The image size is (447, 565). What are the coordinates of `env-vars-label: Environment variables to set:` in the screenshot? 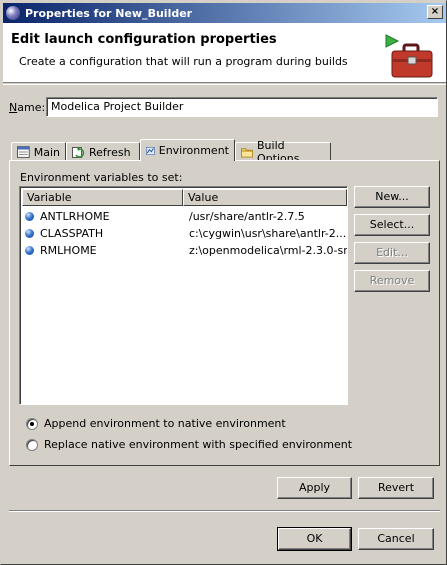 It's located at (101, 177).